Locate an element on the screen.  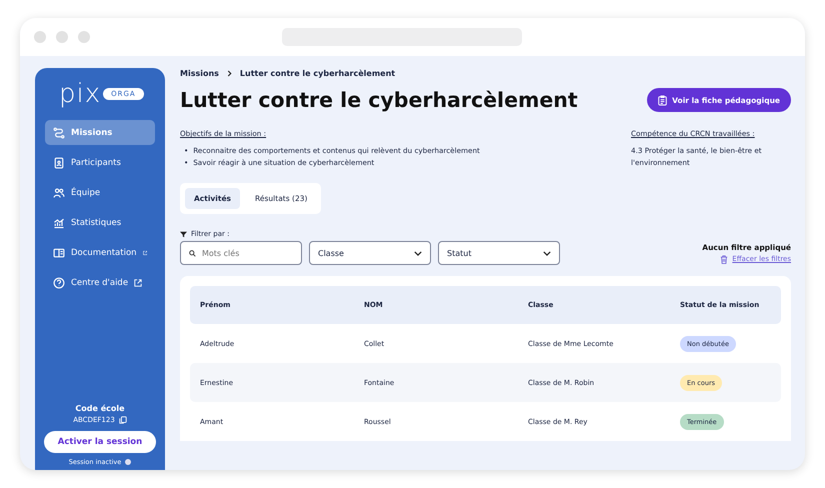
clipboard-icon is located at coordinates (663, 100).